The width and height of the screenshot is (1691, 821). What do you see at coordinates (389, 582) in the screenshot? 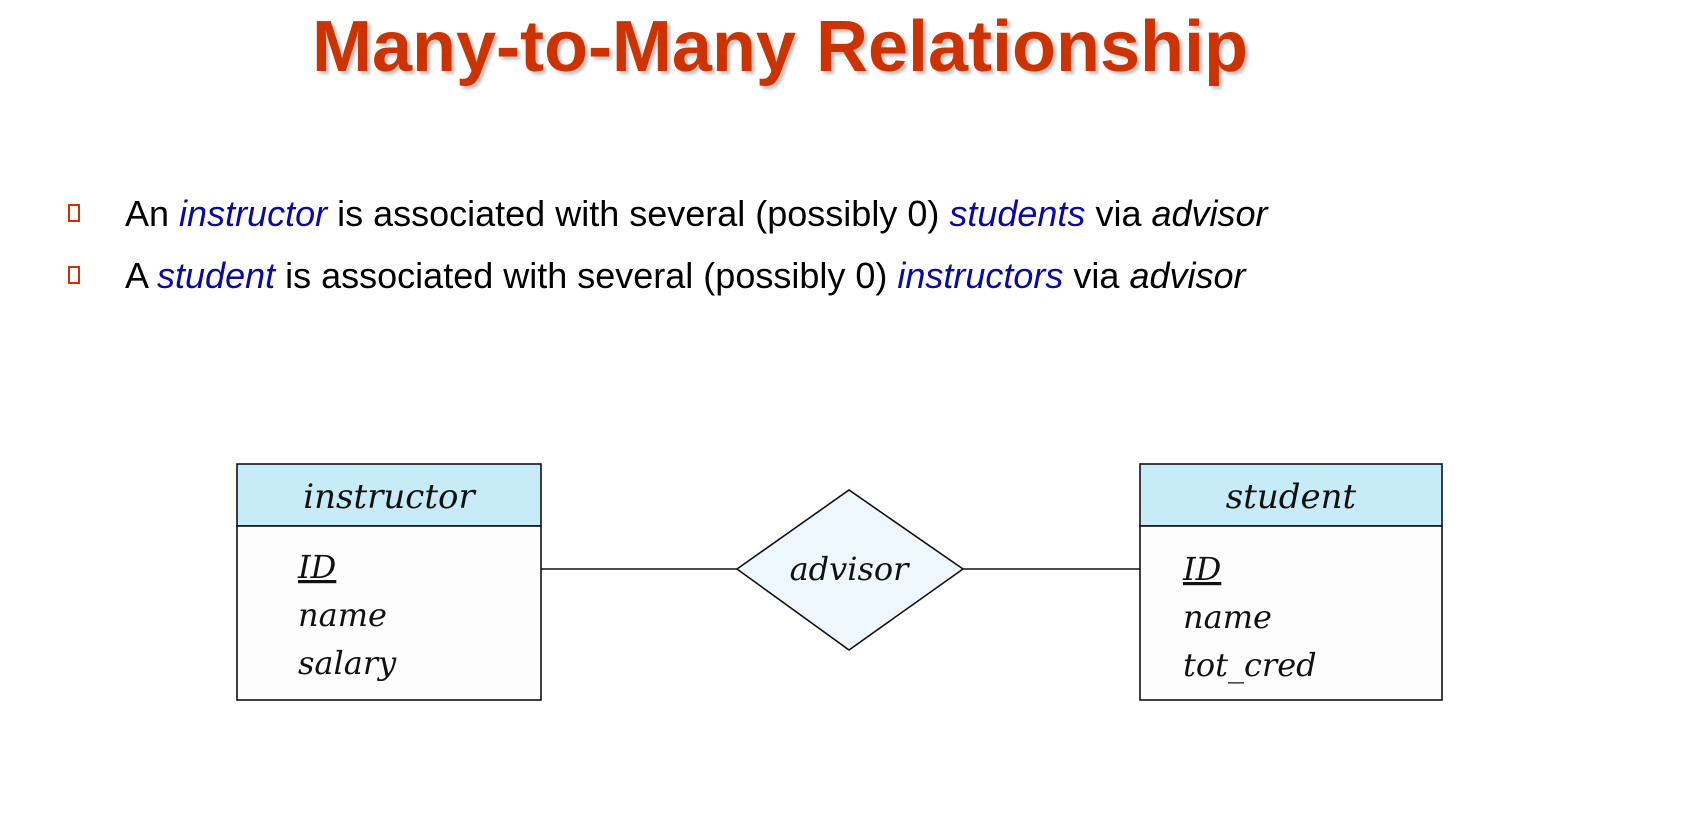
I see `entity-instructor: instructor ID name salary` at bounding box center [389, 582].